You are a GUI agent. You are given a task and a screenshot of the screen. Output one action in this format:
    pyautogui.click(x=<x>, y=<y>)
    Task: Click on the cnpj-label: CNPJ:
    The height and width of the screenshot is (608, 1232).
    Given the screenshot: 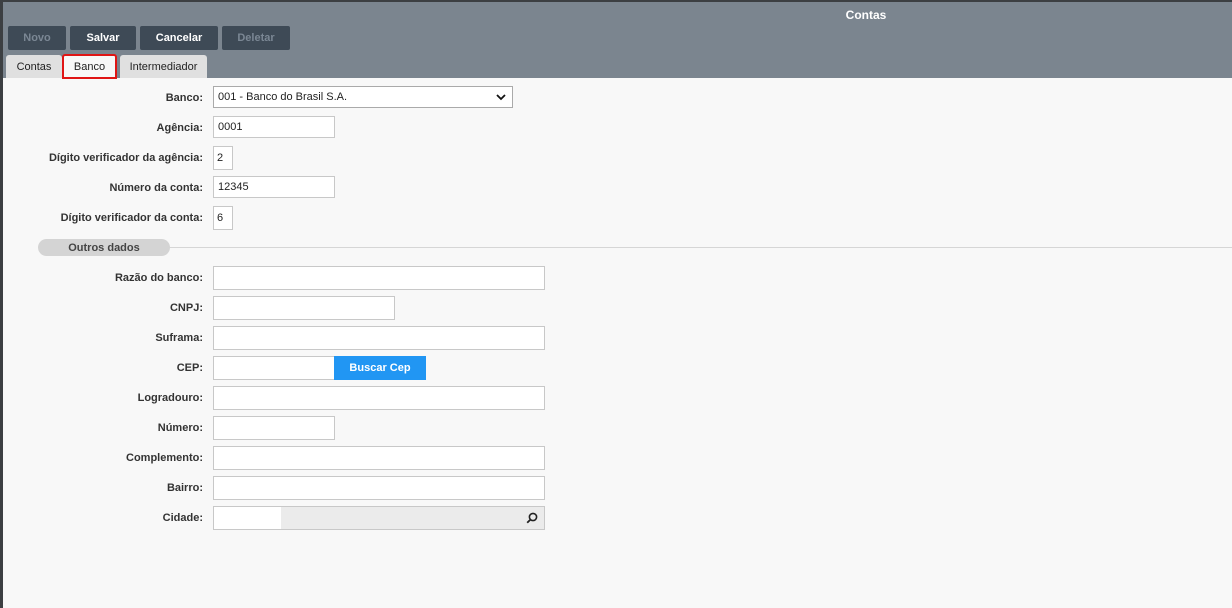 What is the action you would take?
    pyautogui.click(x=186, y=308)
    